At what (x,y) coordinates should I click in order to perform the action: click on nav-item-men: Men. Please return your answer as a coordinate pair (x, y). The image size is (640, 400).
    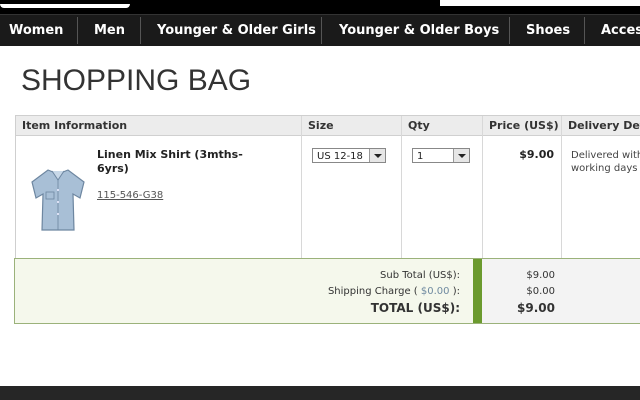
    Looking at the image, I should click on (109, 30).